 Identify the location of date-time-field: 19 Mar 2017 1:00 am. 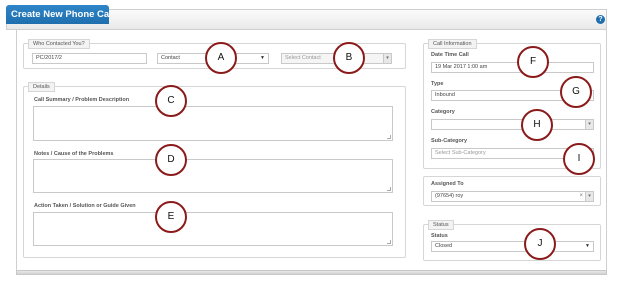
(512, 67).